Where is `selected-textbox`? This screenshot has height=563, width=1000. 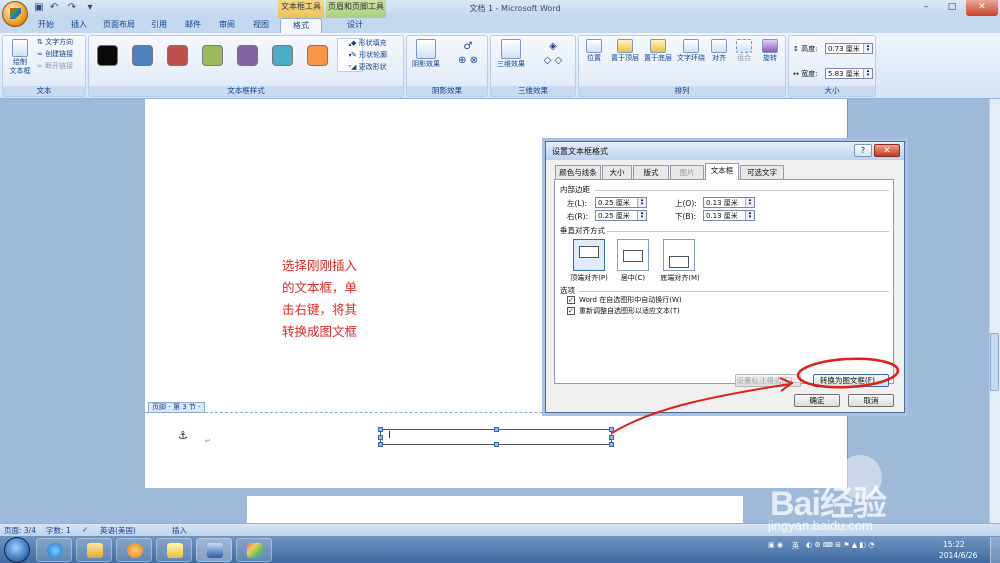
selected-textbox is located at coordinates (496, 437).